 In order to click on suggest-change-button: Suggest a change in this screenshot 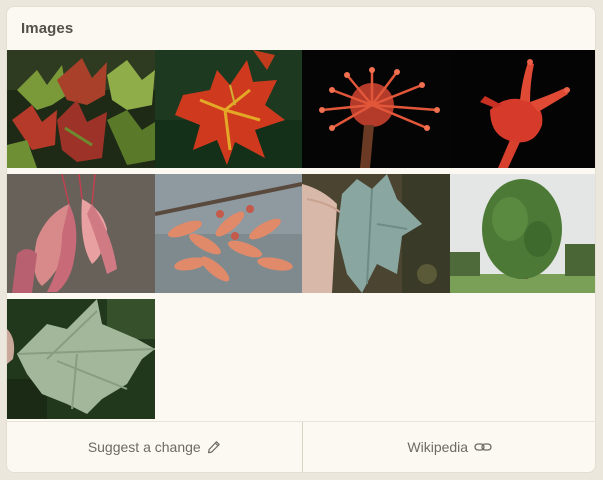, I will do `click(154, 447)`.